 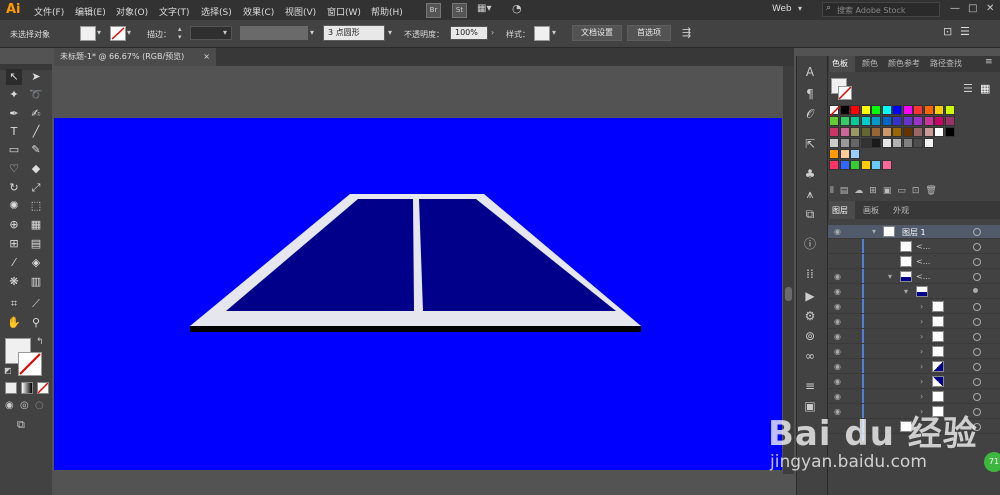 I want to click on appearance-panel-icon: ⚙, so click(x=810, y=316).